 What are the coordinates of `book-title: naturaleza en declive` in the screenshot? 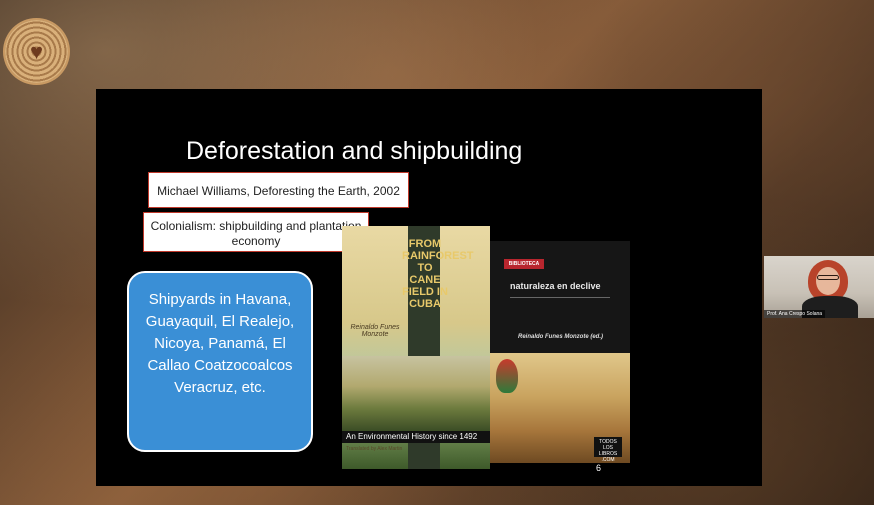 It's located at (555, 286).